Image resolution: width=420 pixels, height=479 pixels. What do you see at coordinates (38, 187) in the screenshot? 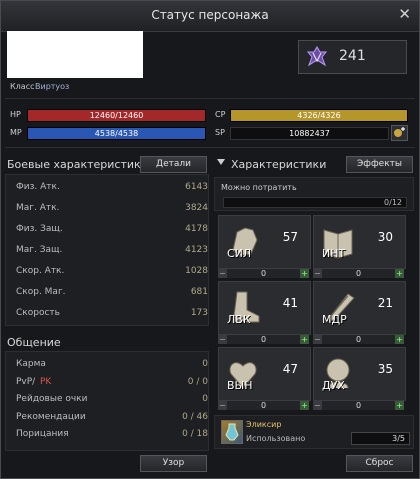
I see `combat-stat-name: Физ. Атк.` at bounding box center [38, 187].